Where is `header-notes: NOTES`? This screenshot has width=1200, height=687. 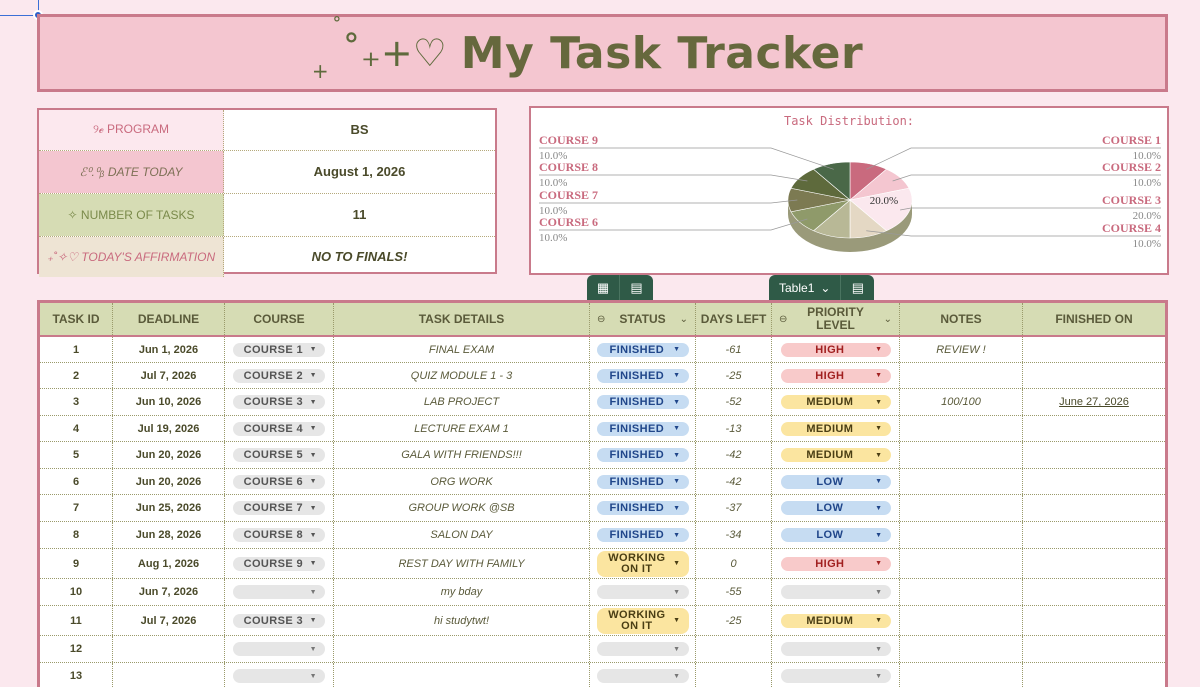 header-notes: NOTES is located at coordinates (961, 319).